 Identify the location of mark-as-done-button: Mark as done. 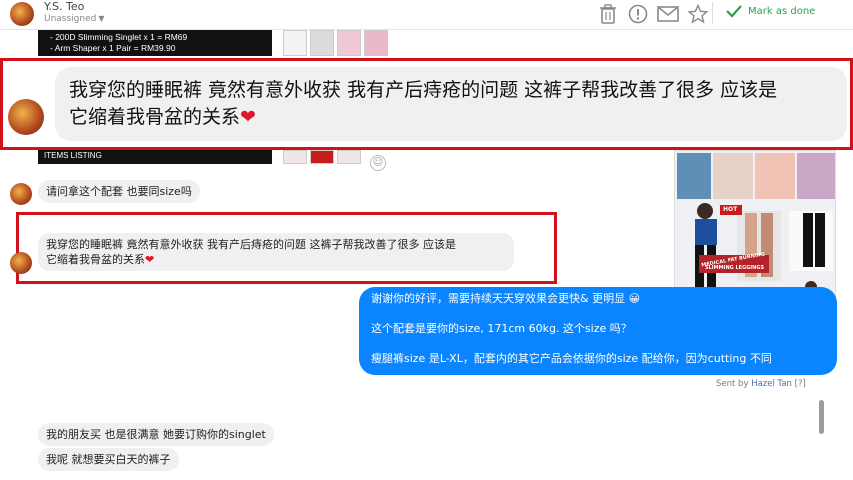
(770, 11).